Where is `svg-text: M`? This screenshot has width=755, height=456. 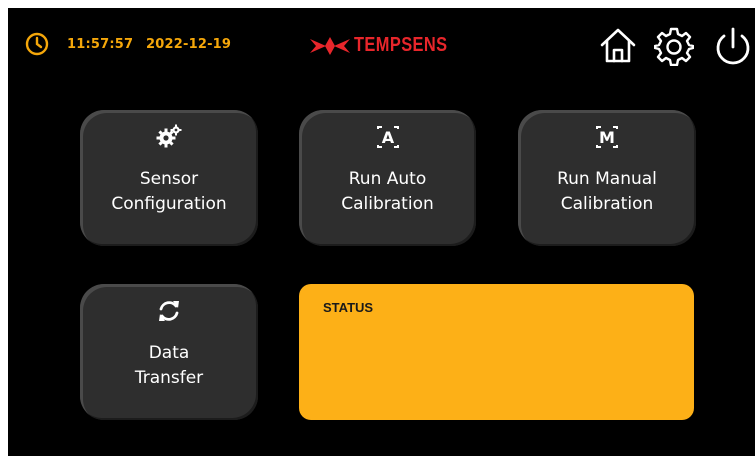 svg-text: M is located at coordinates (607, 137).